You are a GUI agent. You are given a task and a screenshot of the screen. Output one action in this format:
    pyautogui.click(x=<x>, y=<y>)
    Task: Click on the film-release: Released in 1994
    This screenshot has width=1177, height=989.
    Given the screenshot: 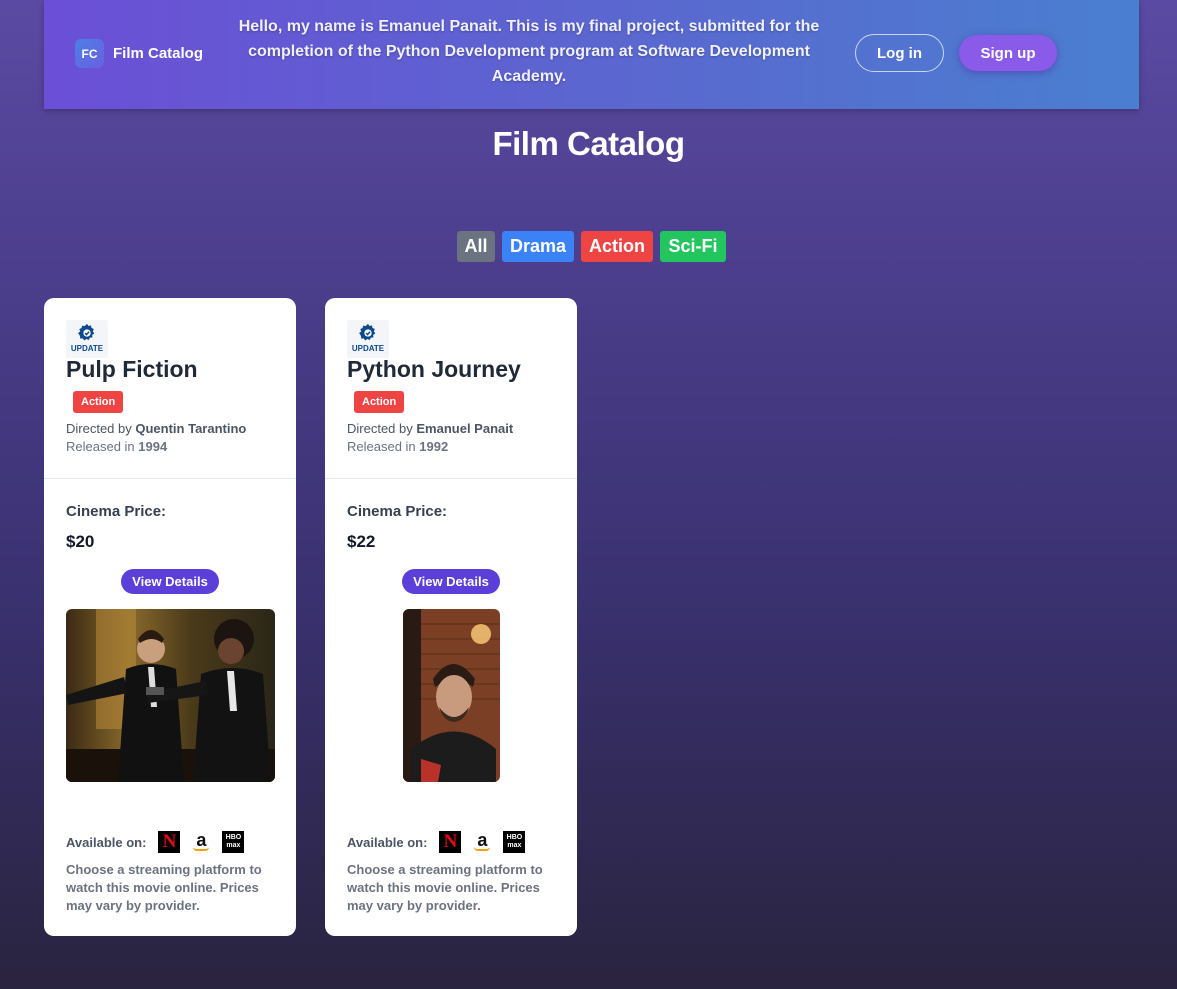 What is the action you would take?
    pyautogui.click(x=116, y=446)
    